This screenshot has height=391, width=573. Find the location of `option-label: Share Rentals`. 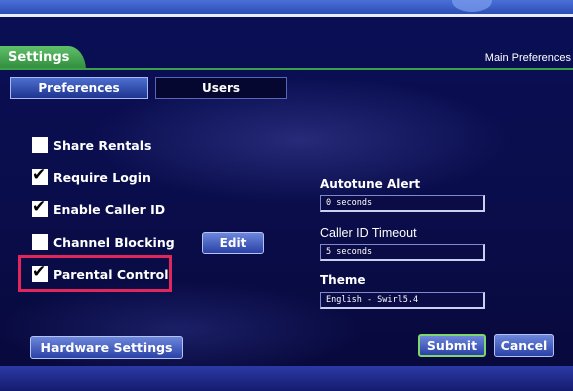

option-label: Share Rentals is located at coordinates (102, 145).